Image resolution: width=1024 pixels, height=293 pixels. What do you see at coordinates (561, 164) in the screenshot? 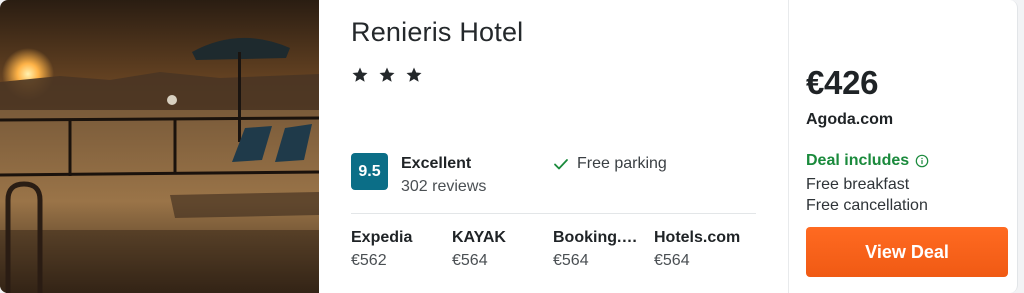
I see `check-icon` at bounding box center [561, 164].